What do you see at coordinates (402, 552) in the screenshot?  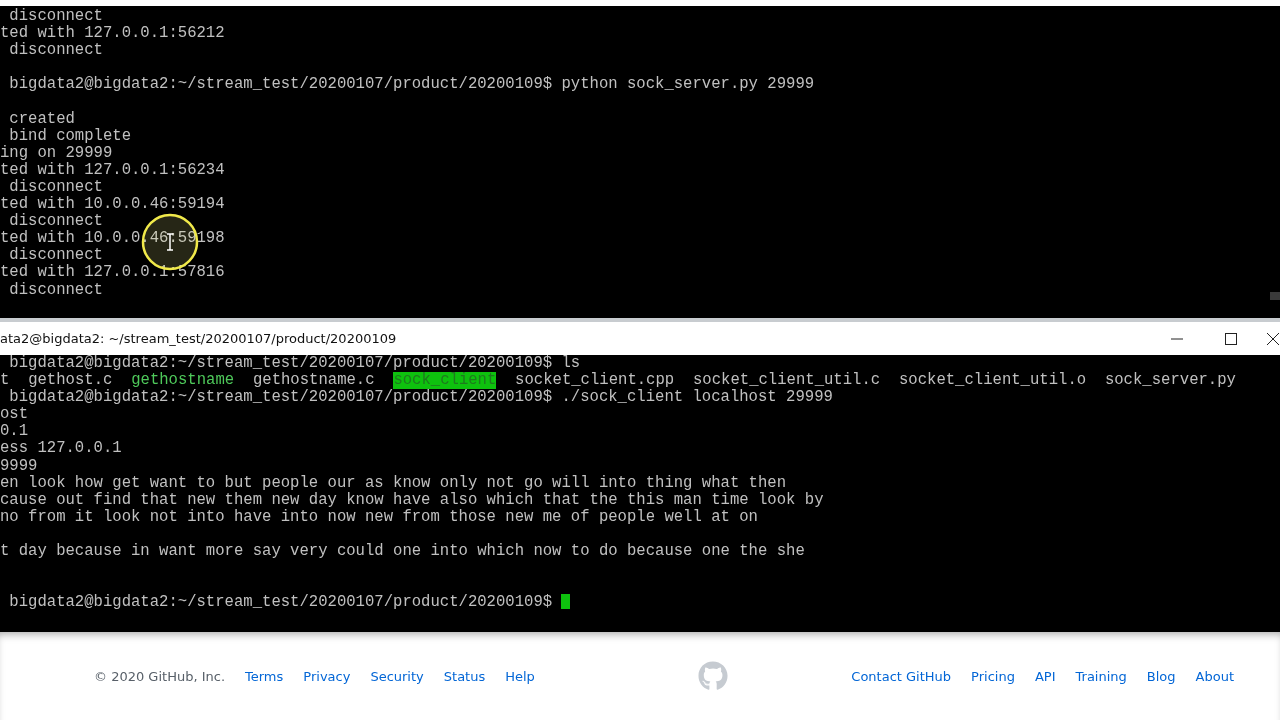 I see `terminal-line: t day because in want more say very could one into which now to do because one the she` at bounding box center [402, 552].